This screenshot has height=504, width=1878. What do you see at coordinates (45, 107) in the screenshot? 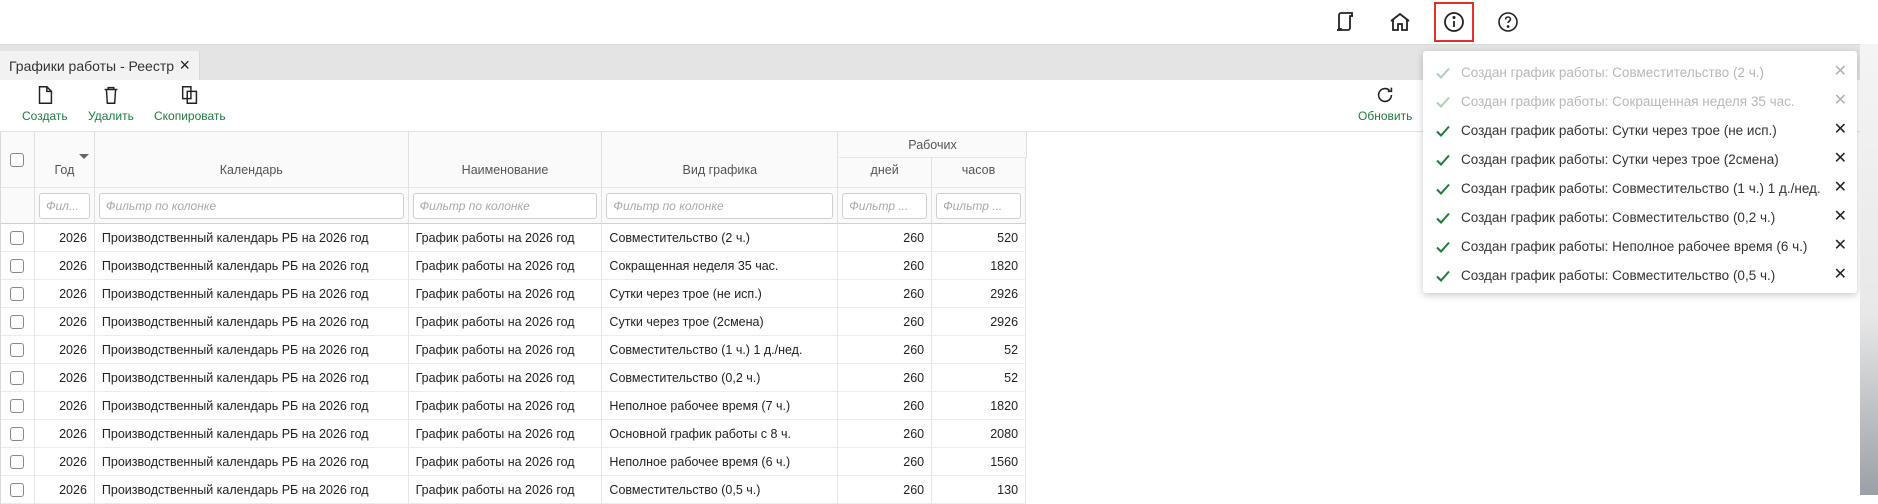
I see `create-button: Создать` at bounding box center [45, 107].